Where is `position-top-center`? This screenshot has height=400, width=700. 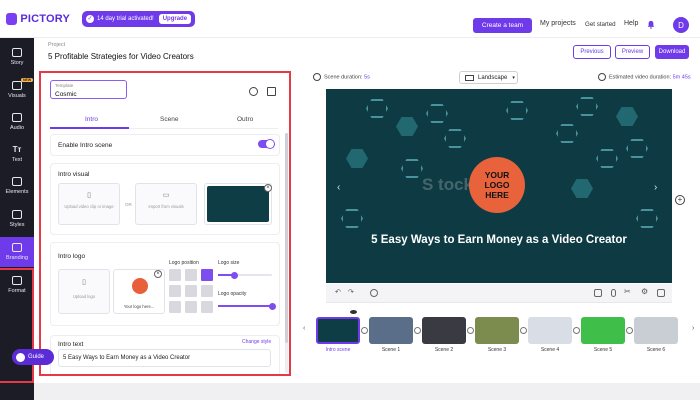
position-top-center is located at coordinates (191, 275).